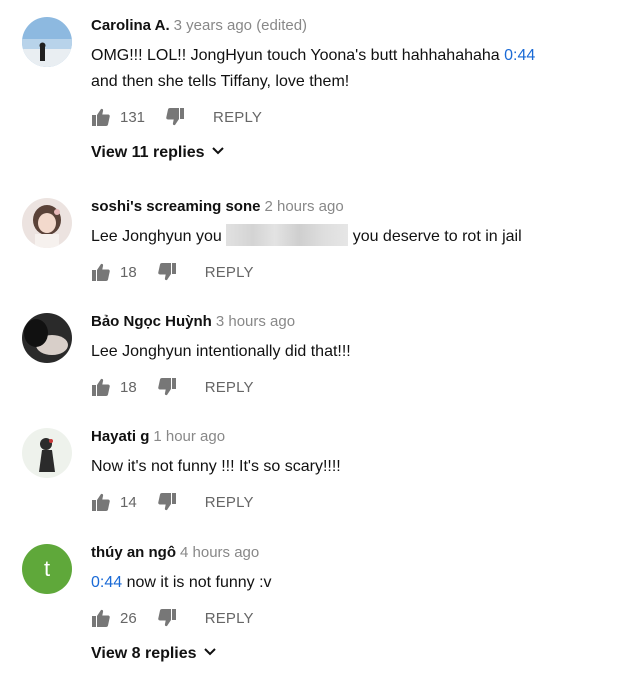 This screenshot has width=620, height=675. What do you see at coordinates (120, 436) in the screenshot?
I see `author-name: Hayati g` at bounding box center [120, 436].